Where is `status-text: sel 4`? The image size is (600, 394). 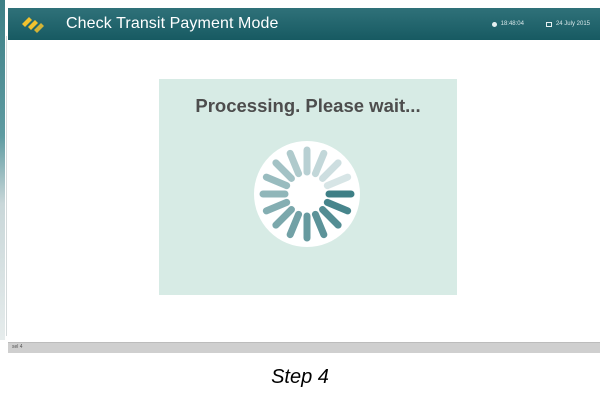
status-text: sel 4 is located at coordinates (17, 347).